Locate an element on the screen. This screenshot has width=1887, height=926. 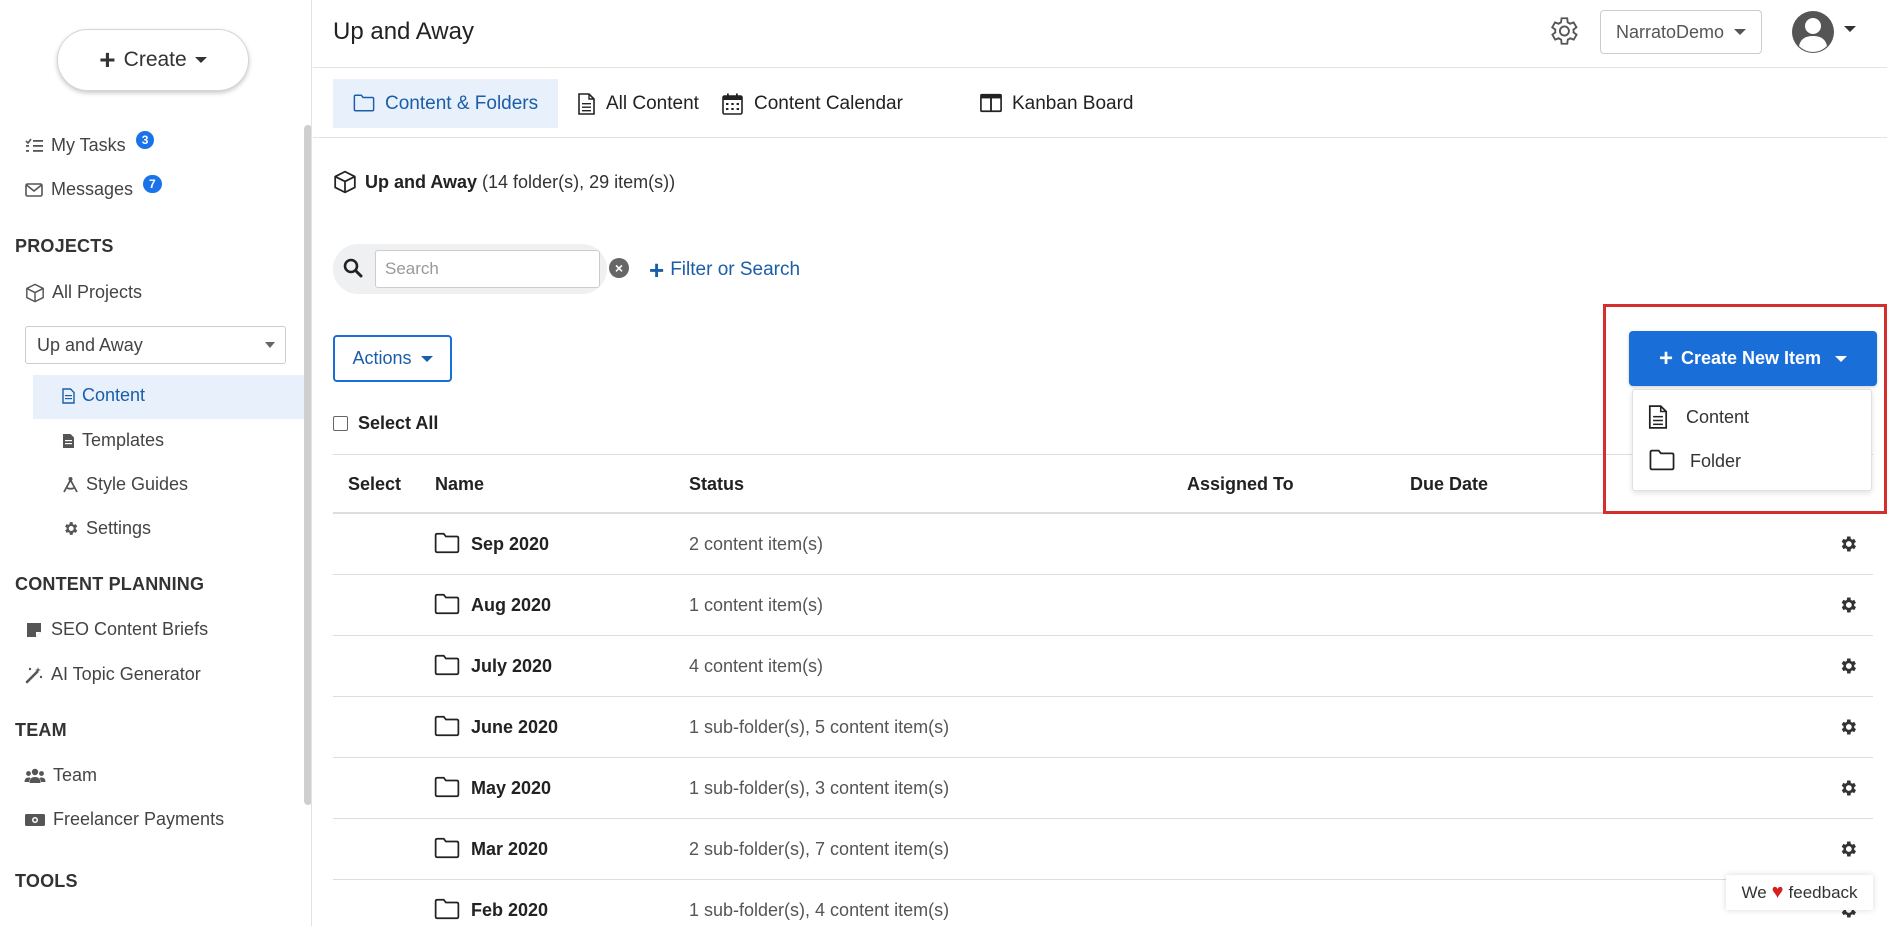
feedback-widget: We ♥ feedback is located at coordinates (1799, 892).